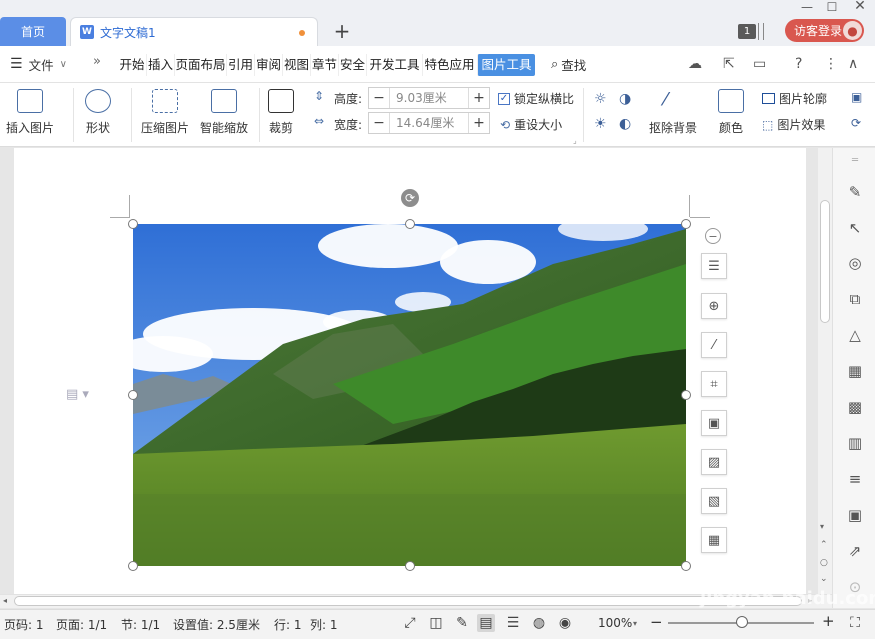 The width and height of the screenshot is (875, 639). What do you see at coordinates (600, 99) in the screenshot?
I see `brightness-up-icon: ☼` at bounding box center [600, 99].